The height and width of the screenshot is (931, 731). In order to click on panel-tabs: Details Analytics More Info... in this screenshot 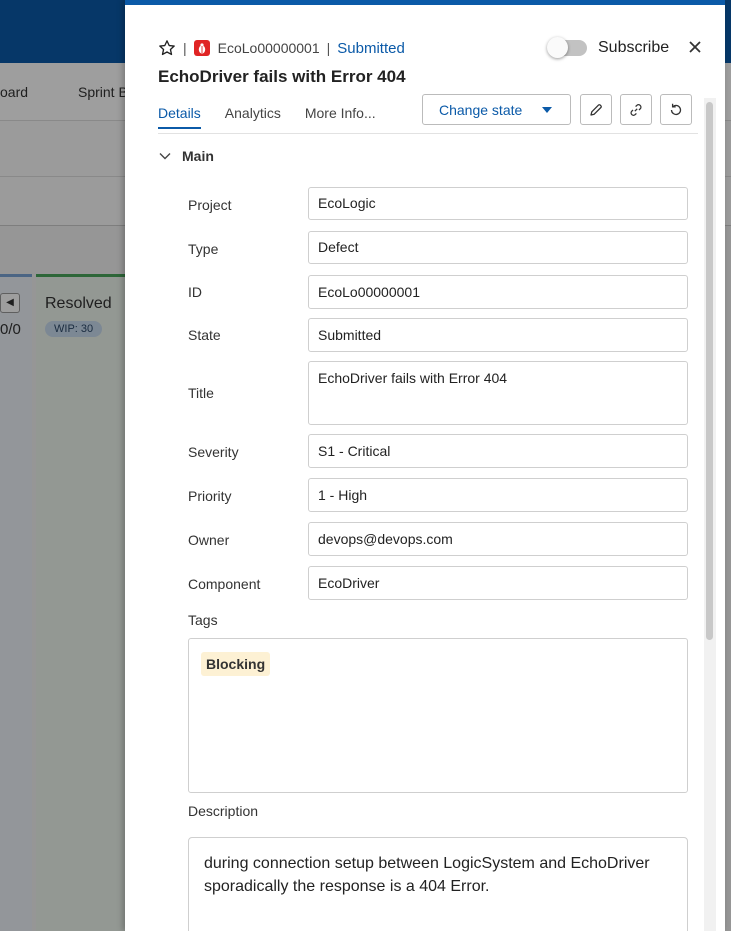, I will do `click(279, 117)`.